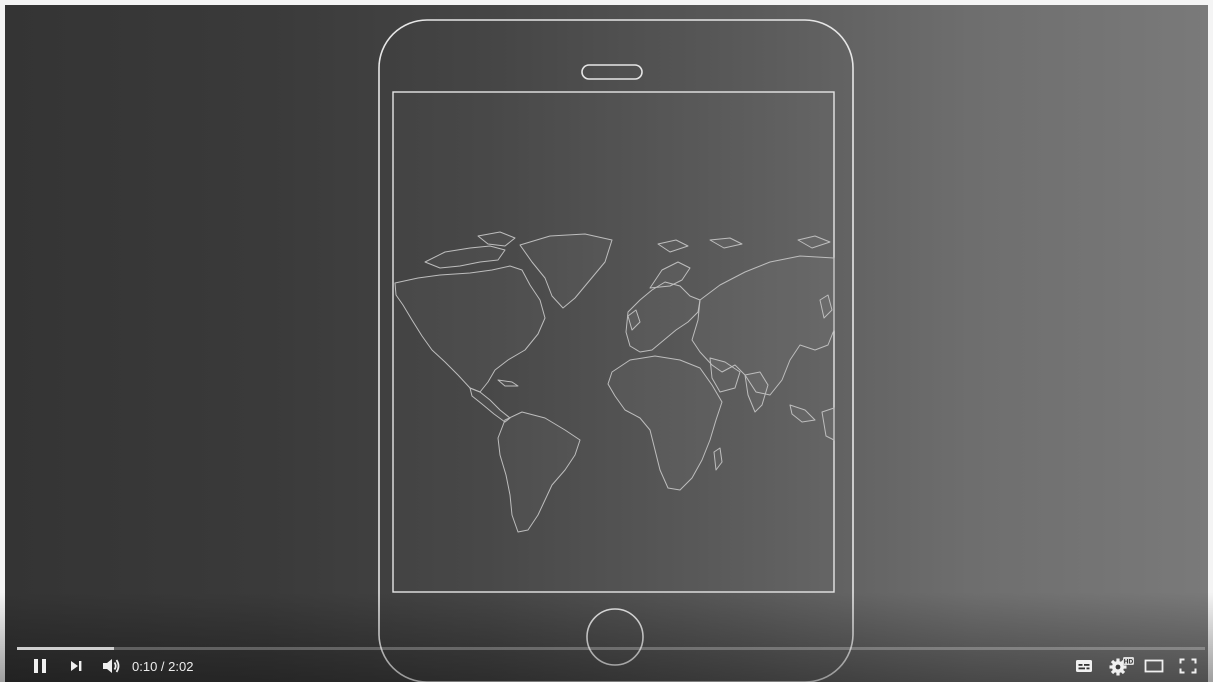  I want to click on volume-icon, so click(111, 666).